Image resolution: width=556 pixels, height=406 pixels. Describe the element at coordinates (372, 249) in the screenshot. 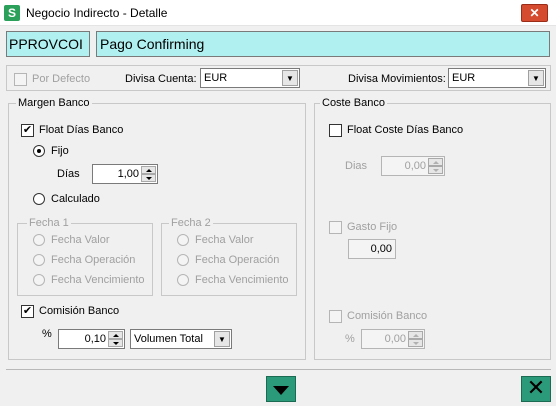

I see `gasto-fijo-field: 0,00` at that location.